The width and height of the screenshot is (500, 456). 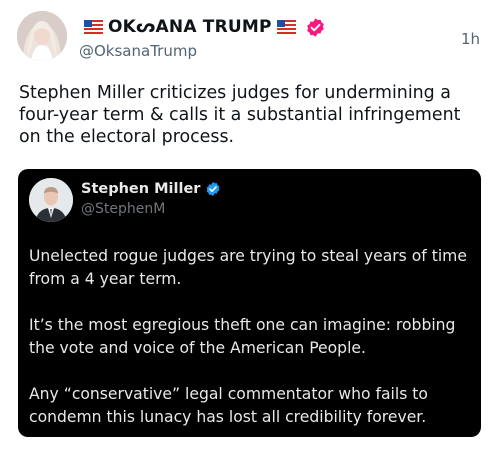 I want to click on post-timestamp: 1h, so click(x=470, y=39).